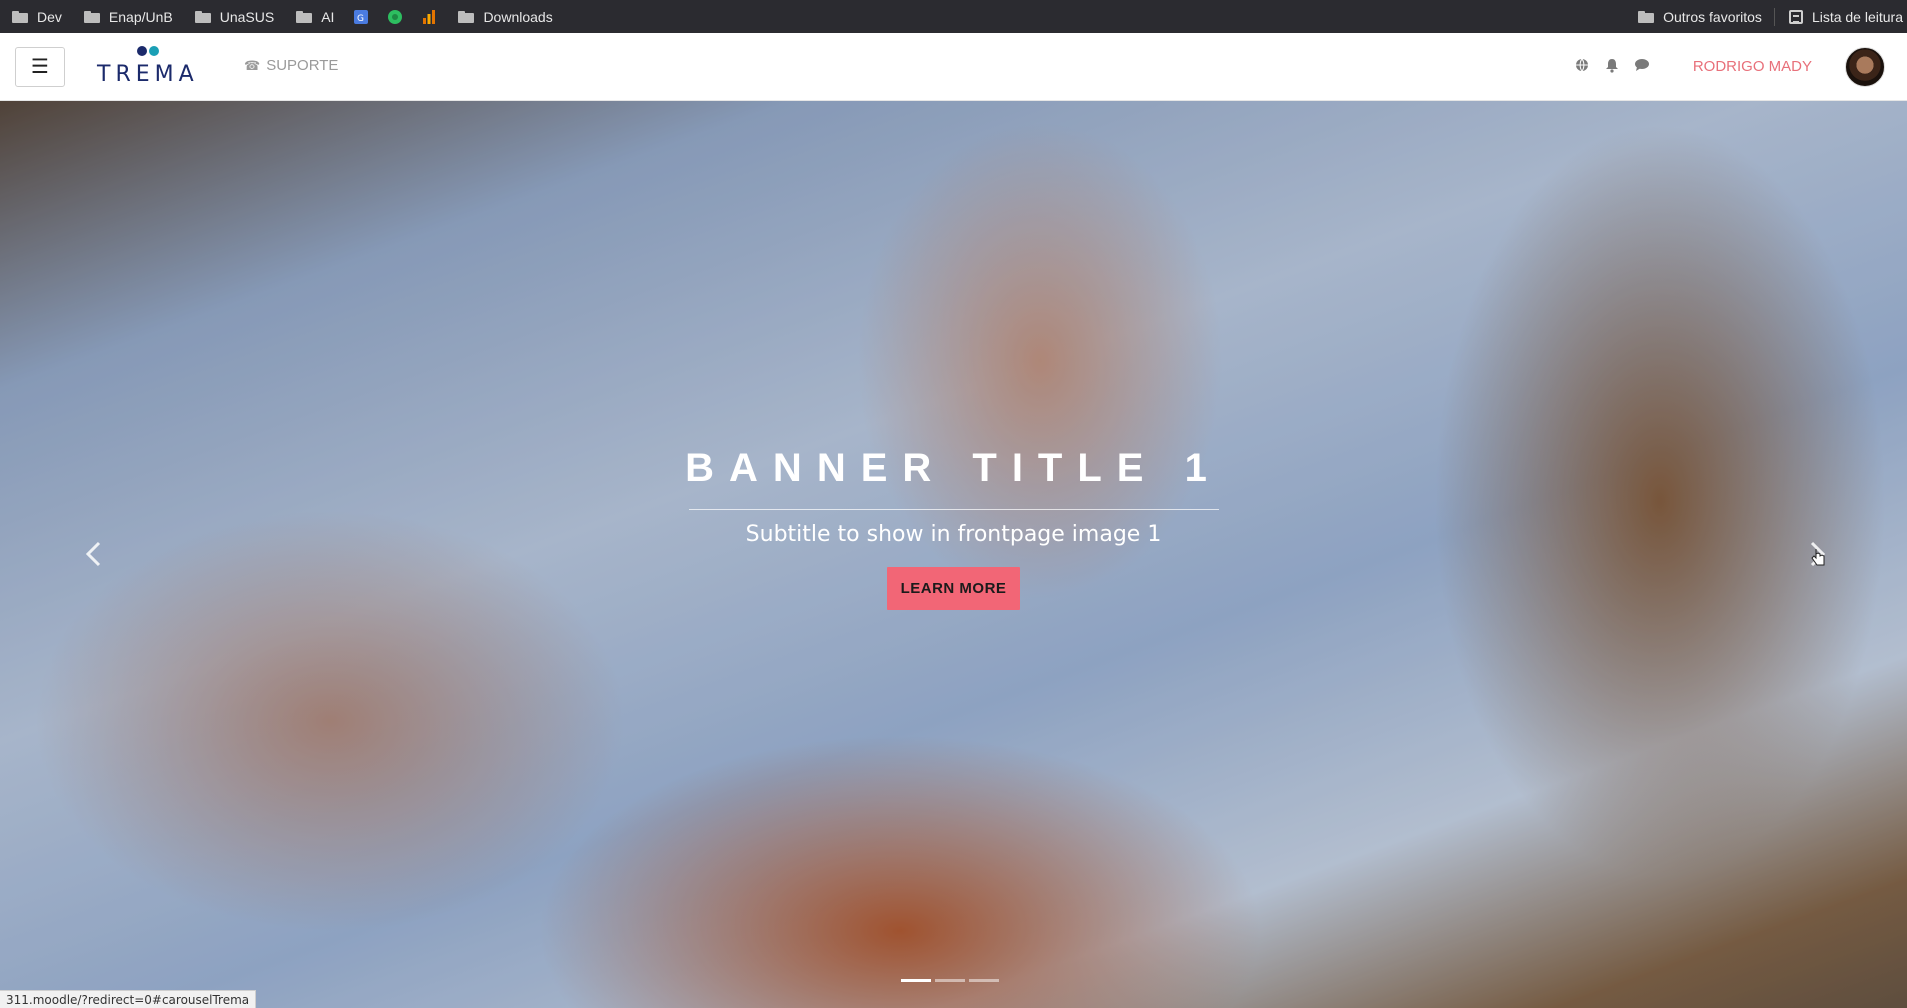 The width and height of the screenshot is (1907, 1008). I want to click on banner-title: BANNER TITLE 1, so click(953, 468).